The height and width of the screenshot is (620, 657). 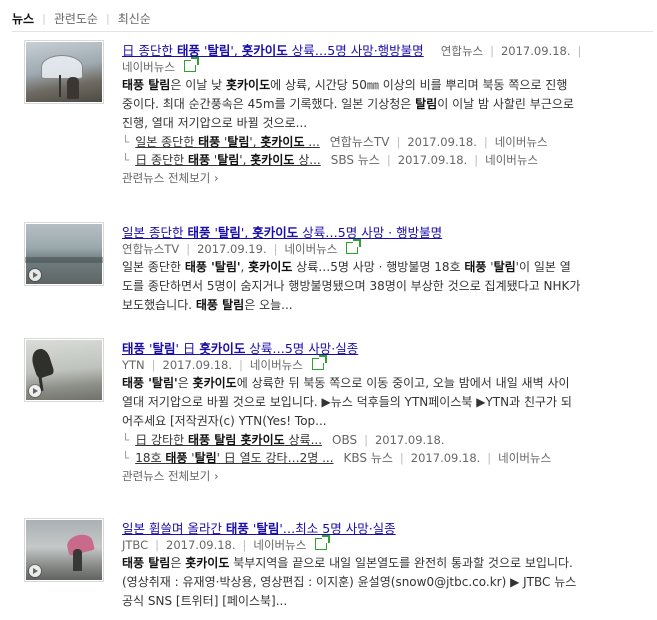 I want to click on related-news-source: 연합뉴스TV, so click(x=360, y=142).